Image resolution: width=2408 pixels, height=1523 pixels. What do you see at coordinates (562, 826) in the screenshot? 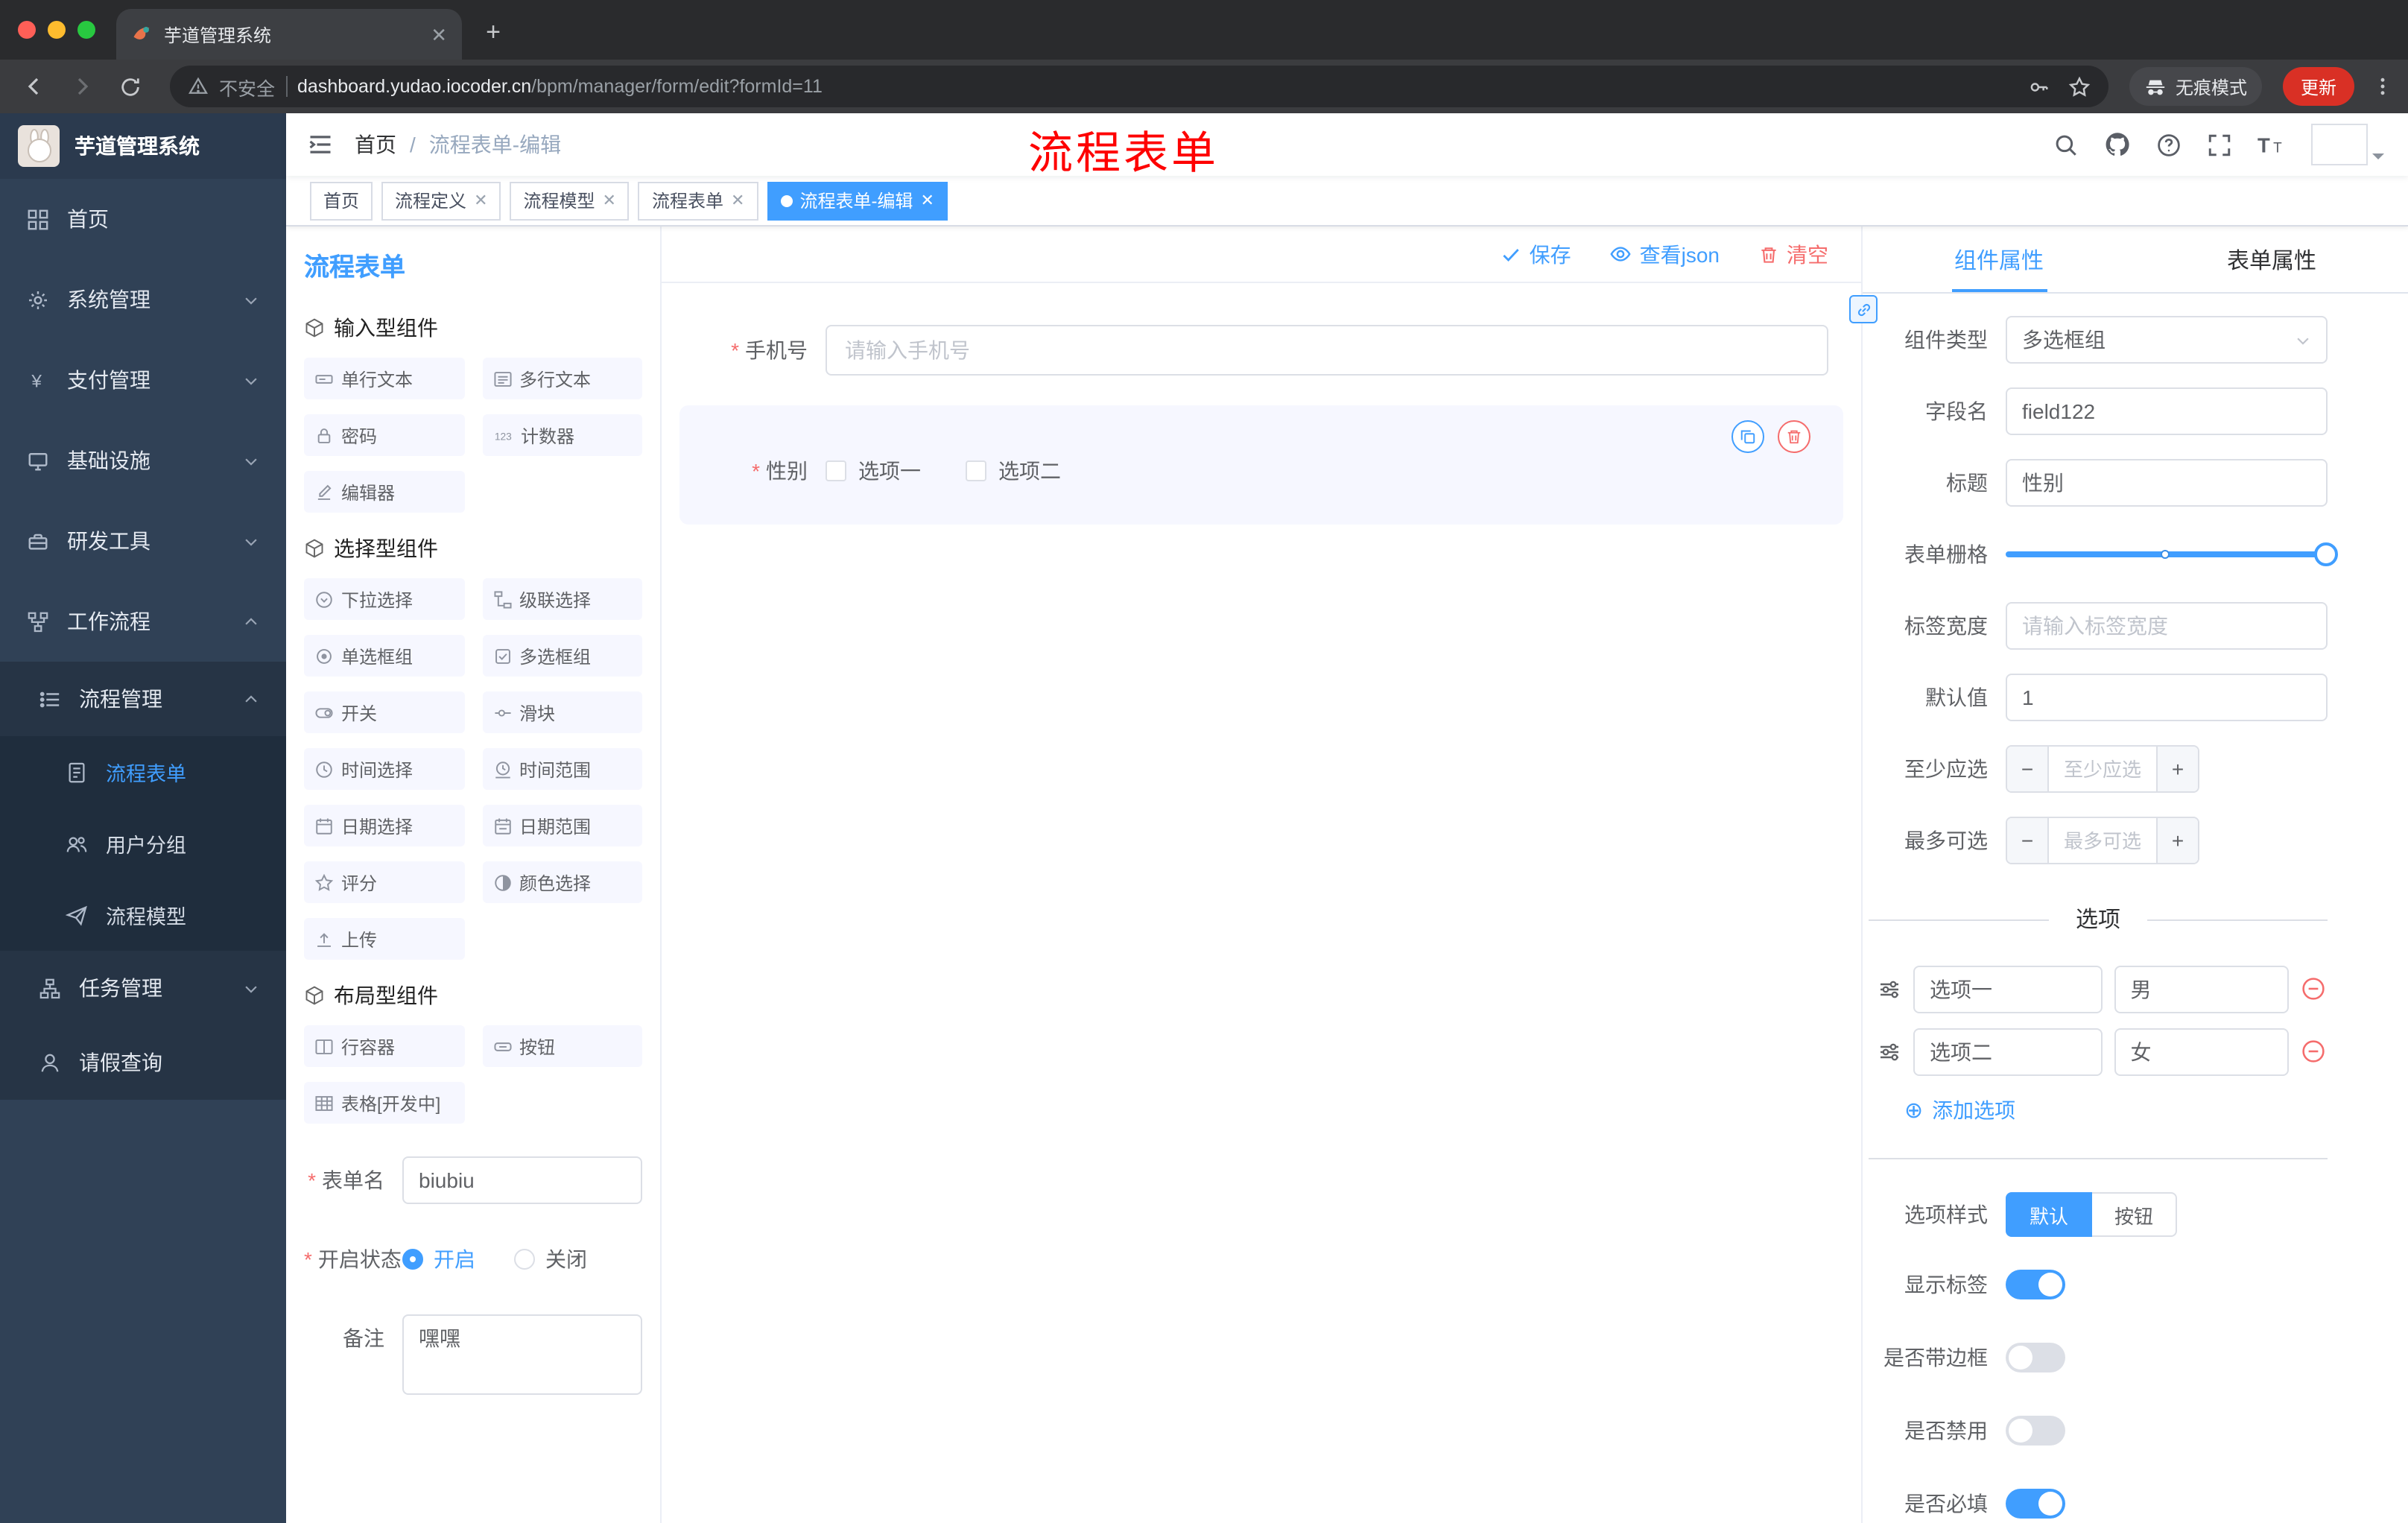
I see `component-date-range: 日期范围` at bounding box center [562, 826].